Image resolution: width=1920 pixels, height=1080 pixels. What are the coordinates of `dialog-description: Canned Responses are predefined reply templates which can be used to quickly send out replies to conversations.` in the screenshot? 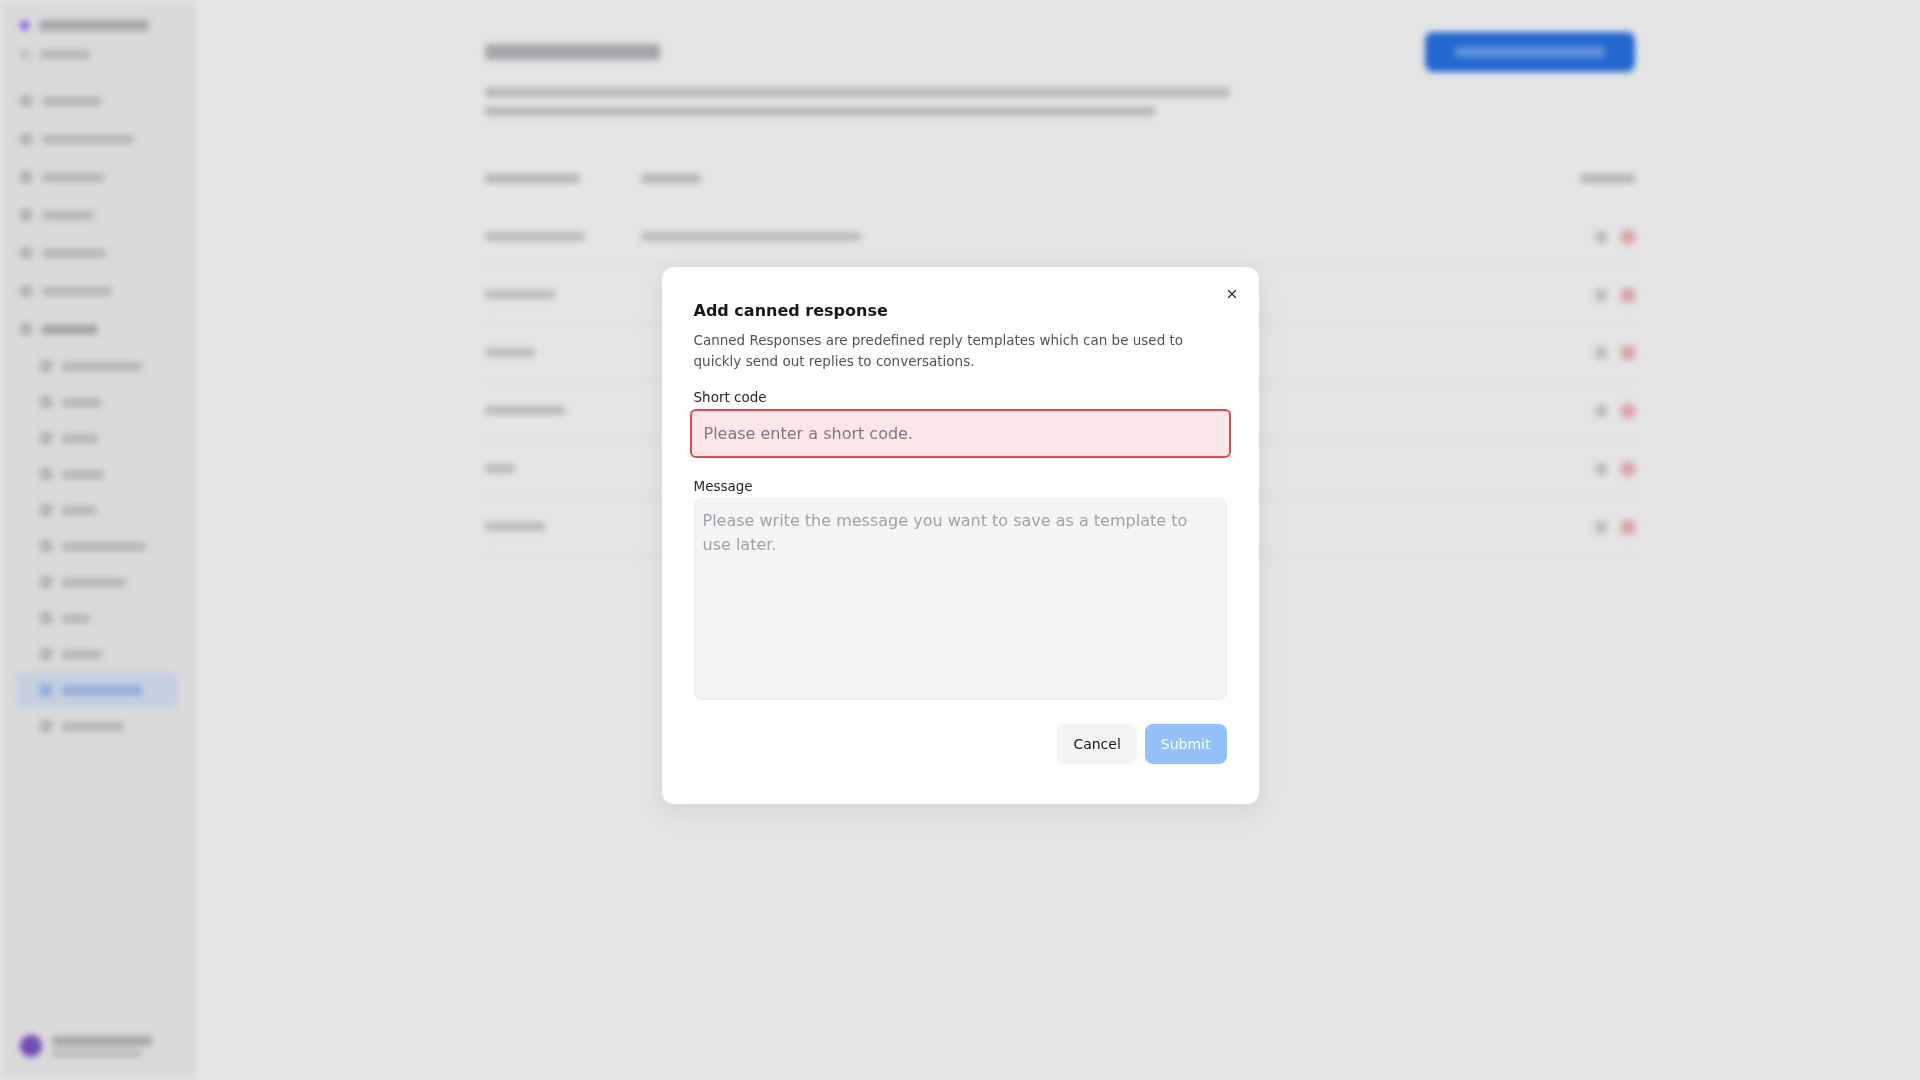 It's located at (939, 351).